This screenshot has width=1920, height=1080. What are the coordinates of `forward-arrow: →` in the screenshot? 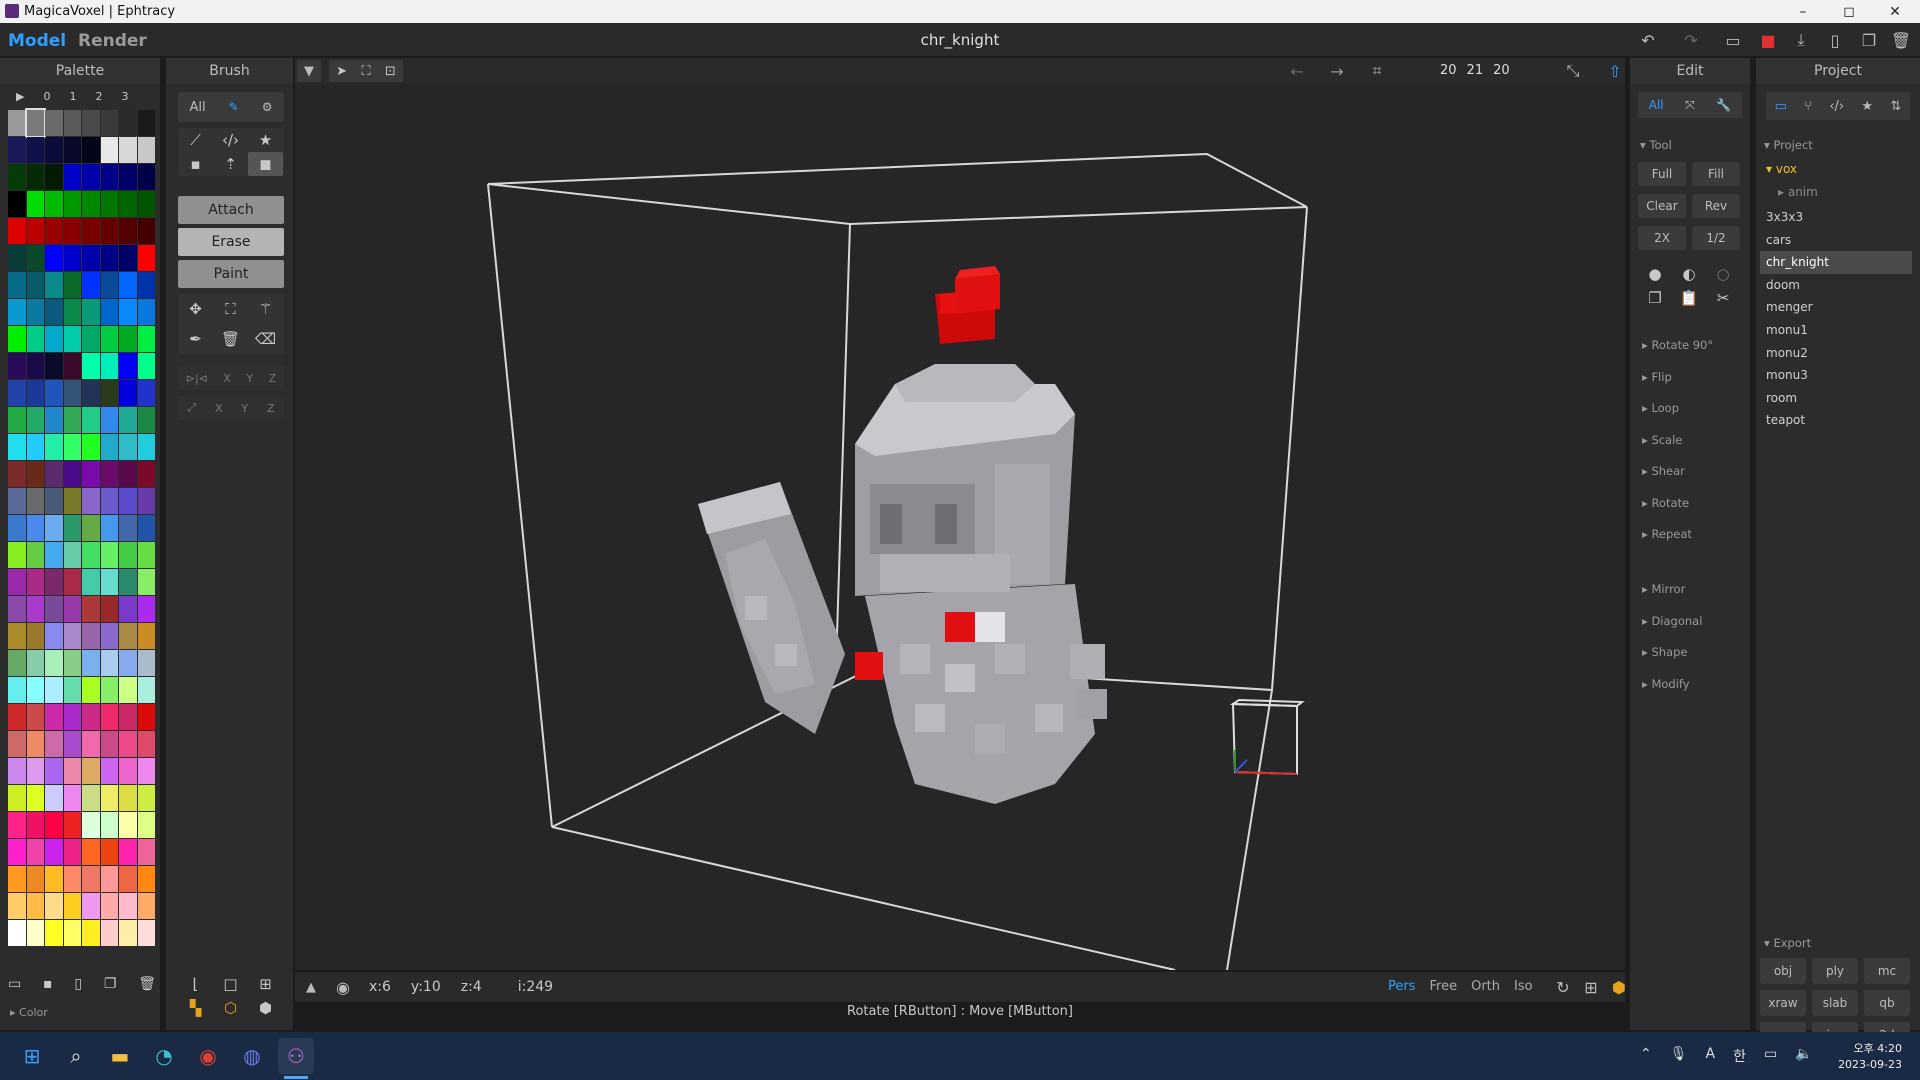 It's located at (1337, 71).